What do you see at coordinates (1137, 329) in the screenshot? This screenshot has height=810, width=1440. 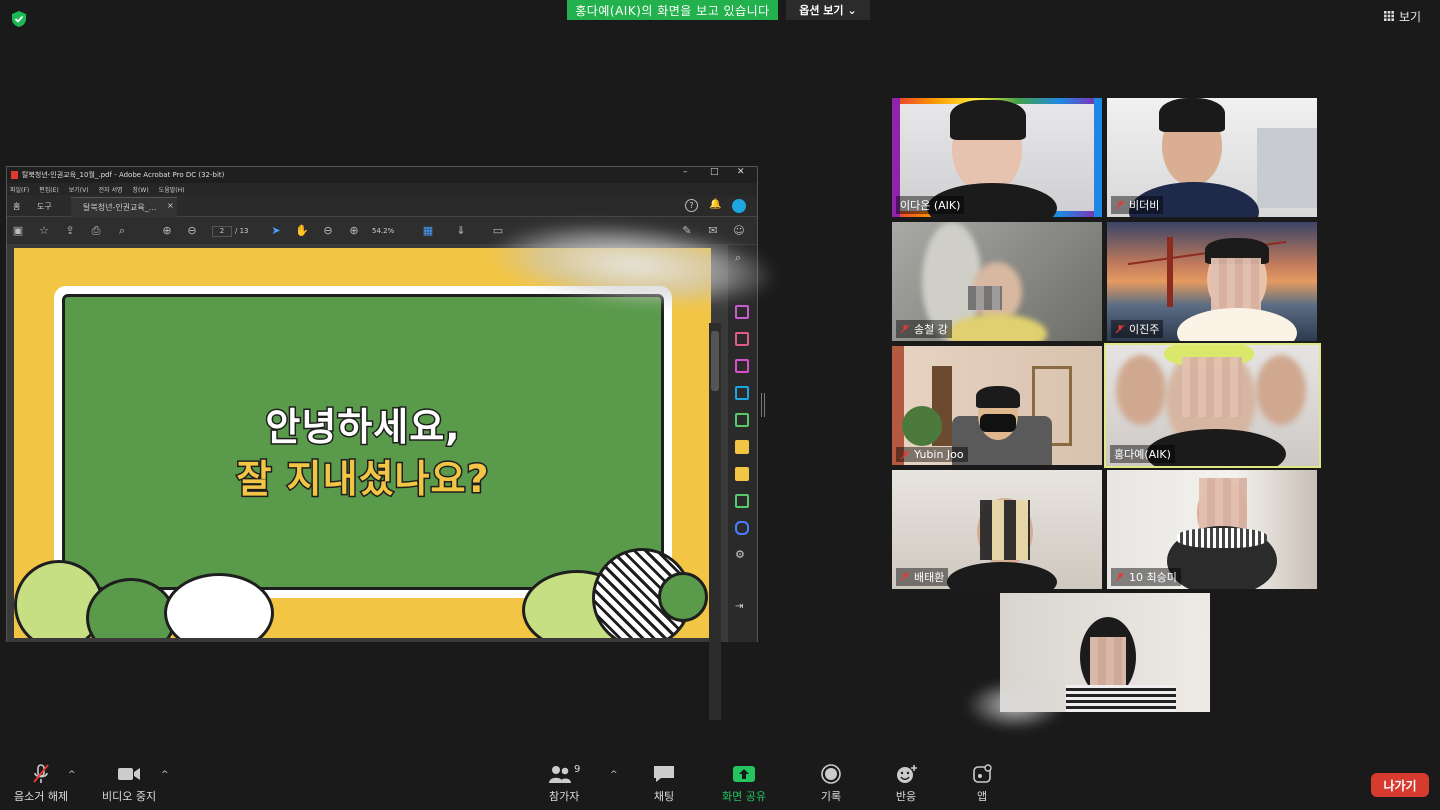 I see `participant-name-tag: 이진주` at bounding box center [1137, 329].